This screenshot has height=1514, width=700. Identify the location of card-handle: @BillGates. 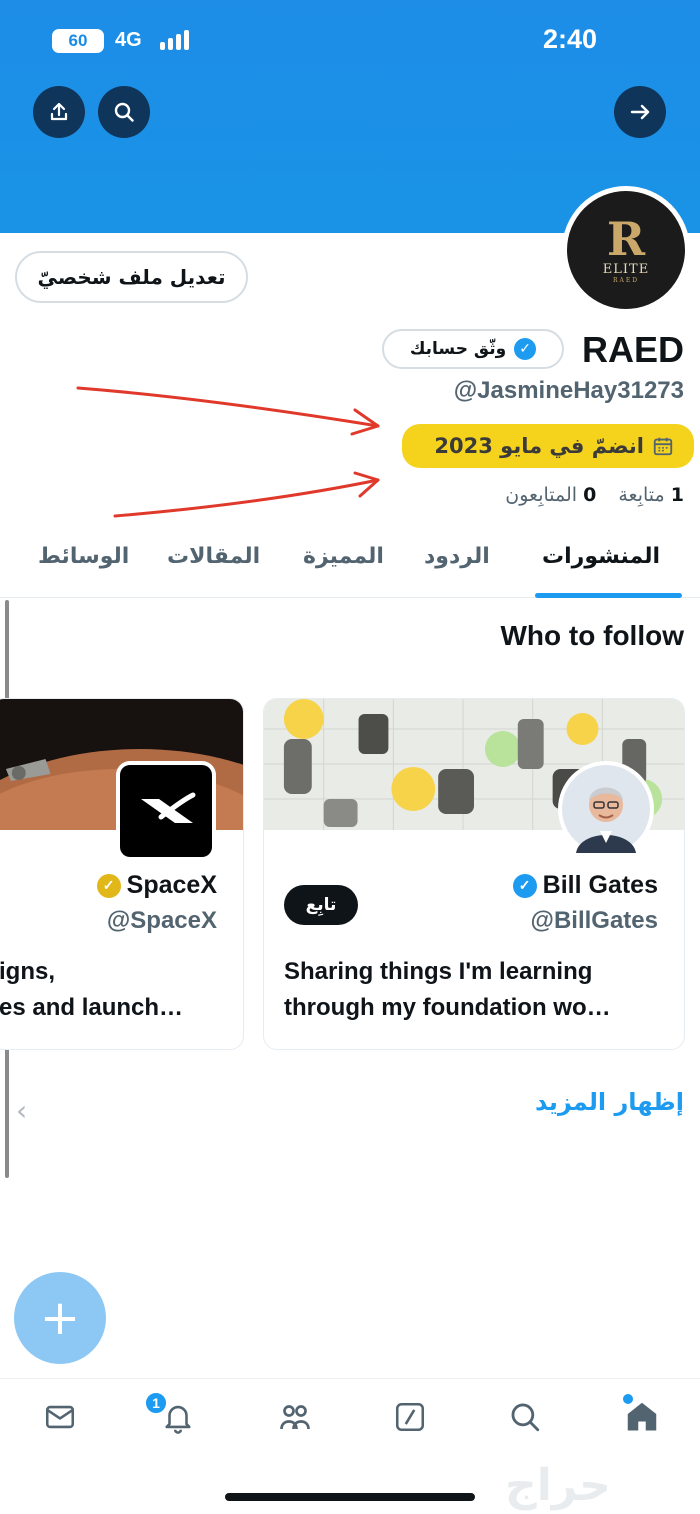
(594, 920).